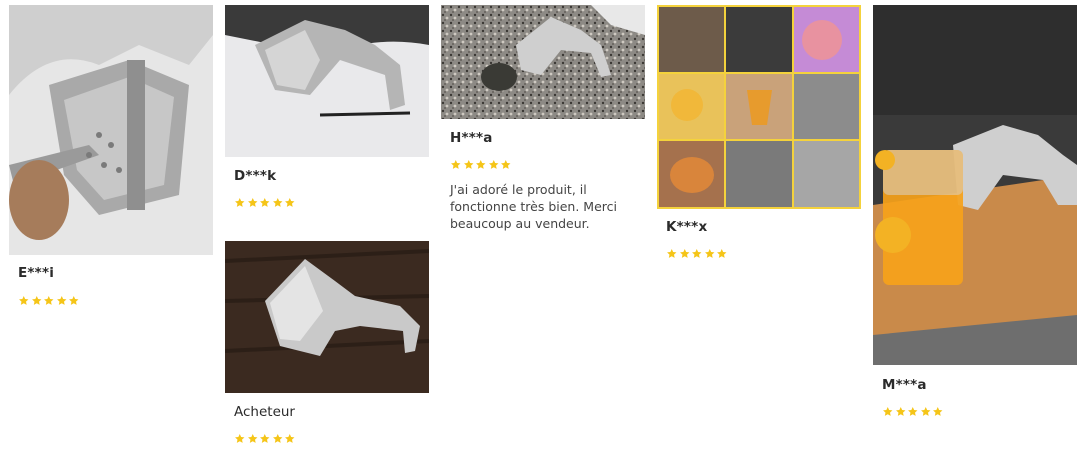 This screenshot has width=1084, height=451. What do you see at coordinates (471, 138) in the screenshot?
I see `review-author: H***a` at bounding box center [471, 138].